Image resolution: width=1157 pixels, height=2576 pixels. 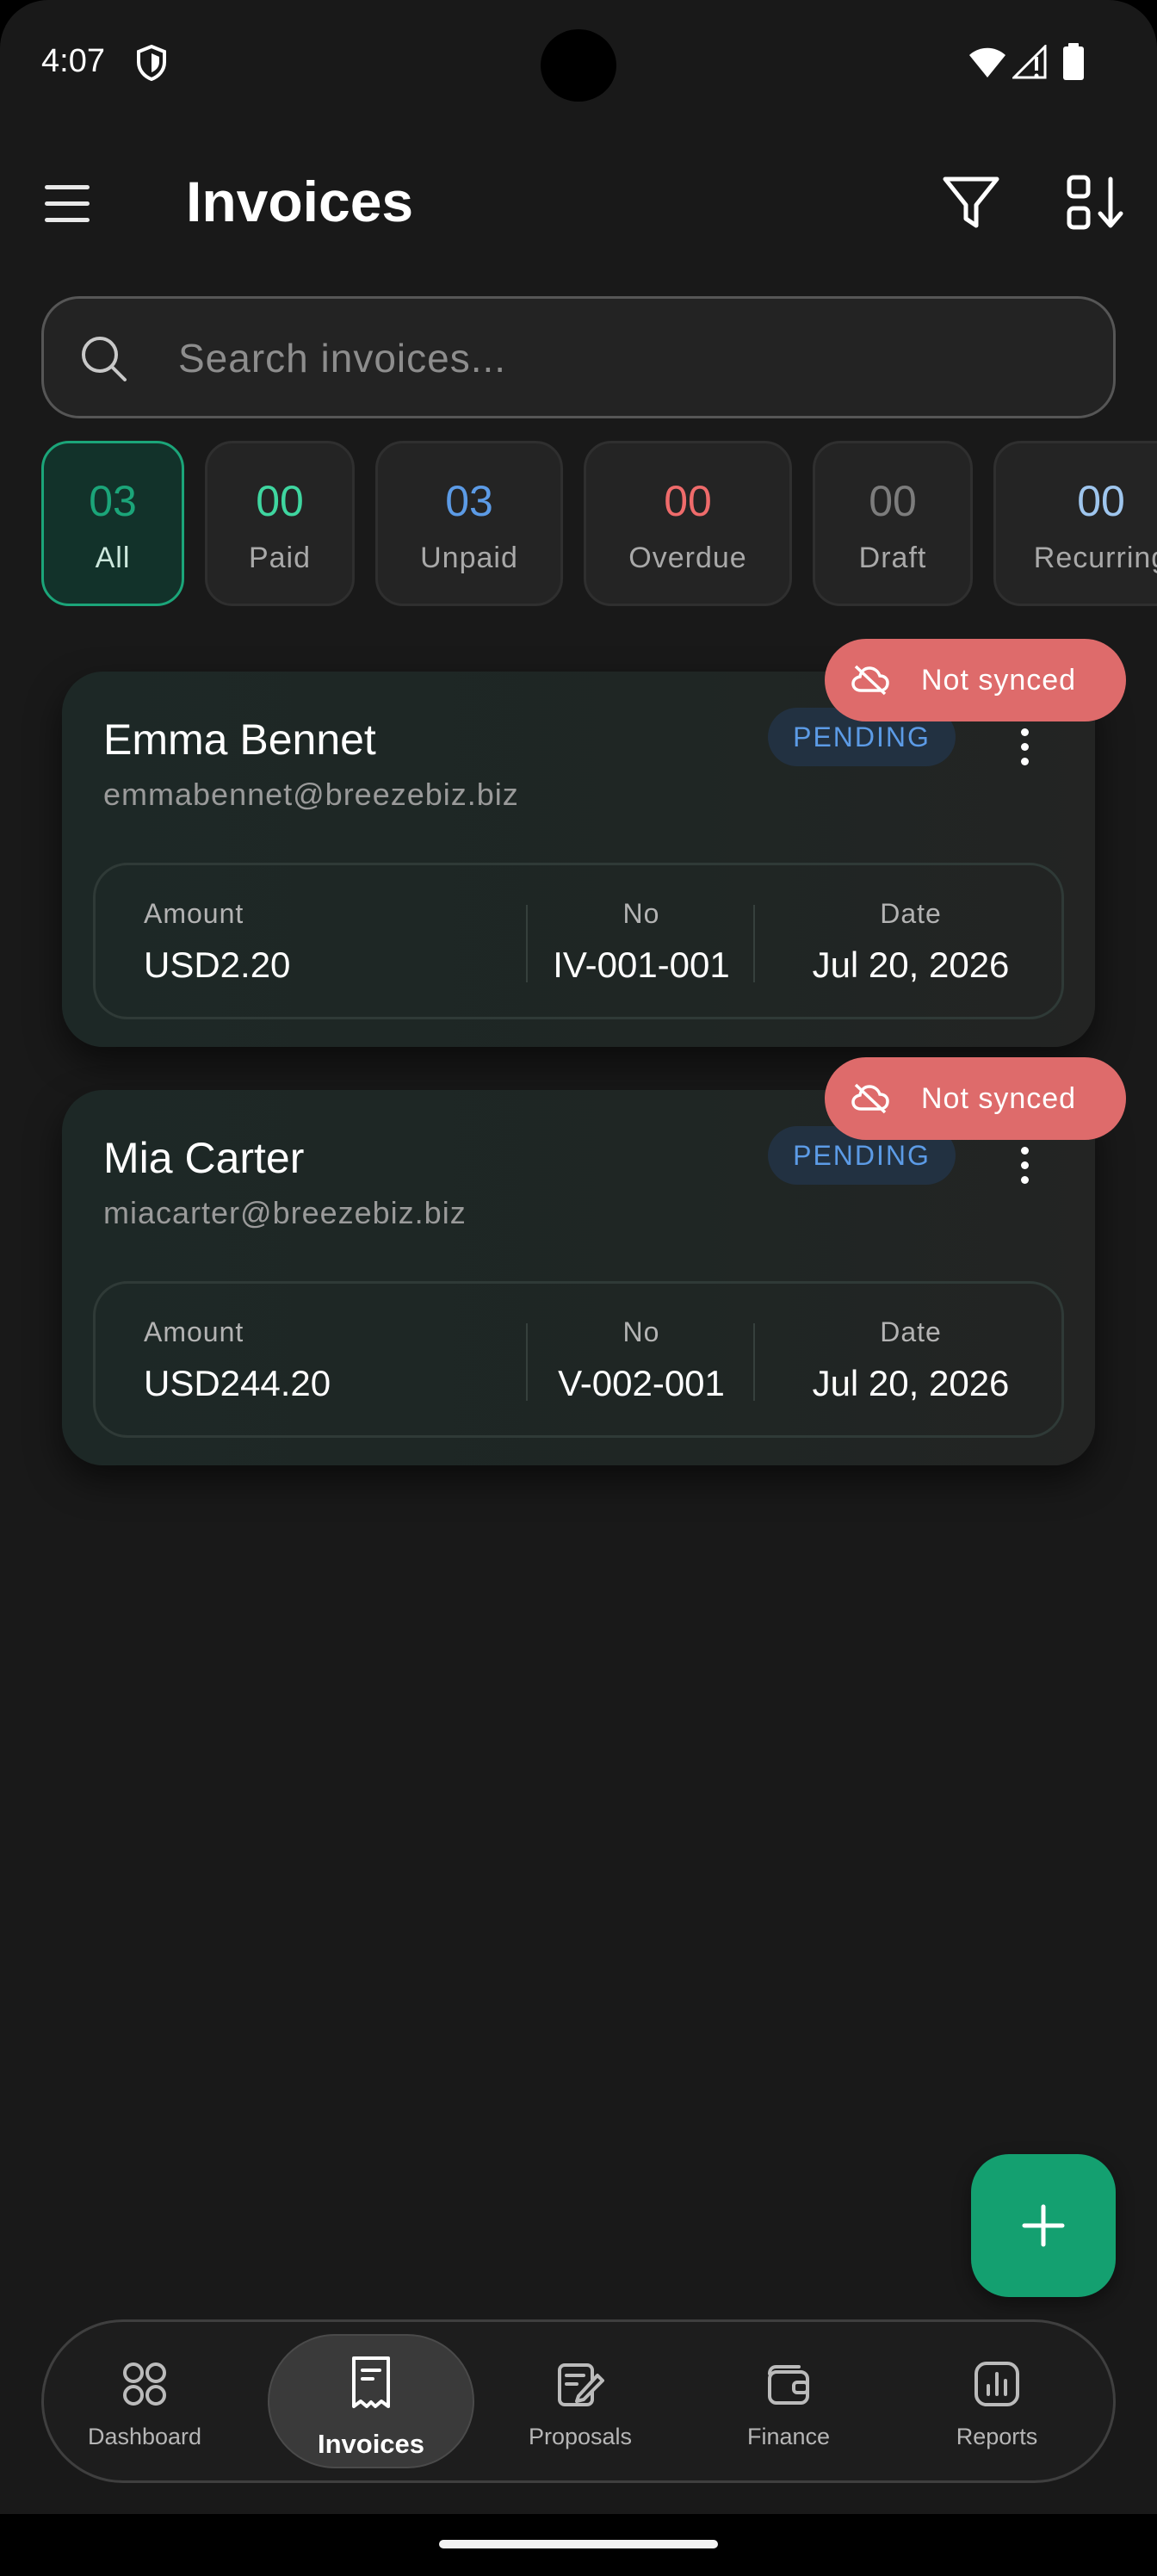 I want to click on filter-label: Draft, so click(x=893, y=558).